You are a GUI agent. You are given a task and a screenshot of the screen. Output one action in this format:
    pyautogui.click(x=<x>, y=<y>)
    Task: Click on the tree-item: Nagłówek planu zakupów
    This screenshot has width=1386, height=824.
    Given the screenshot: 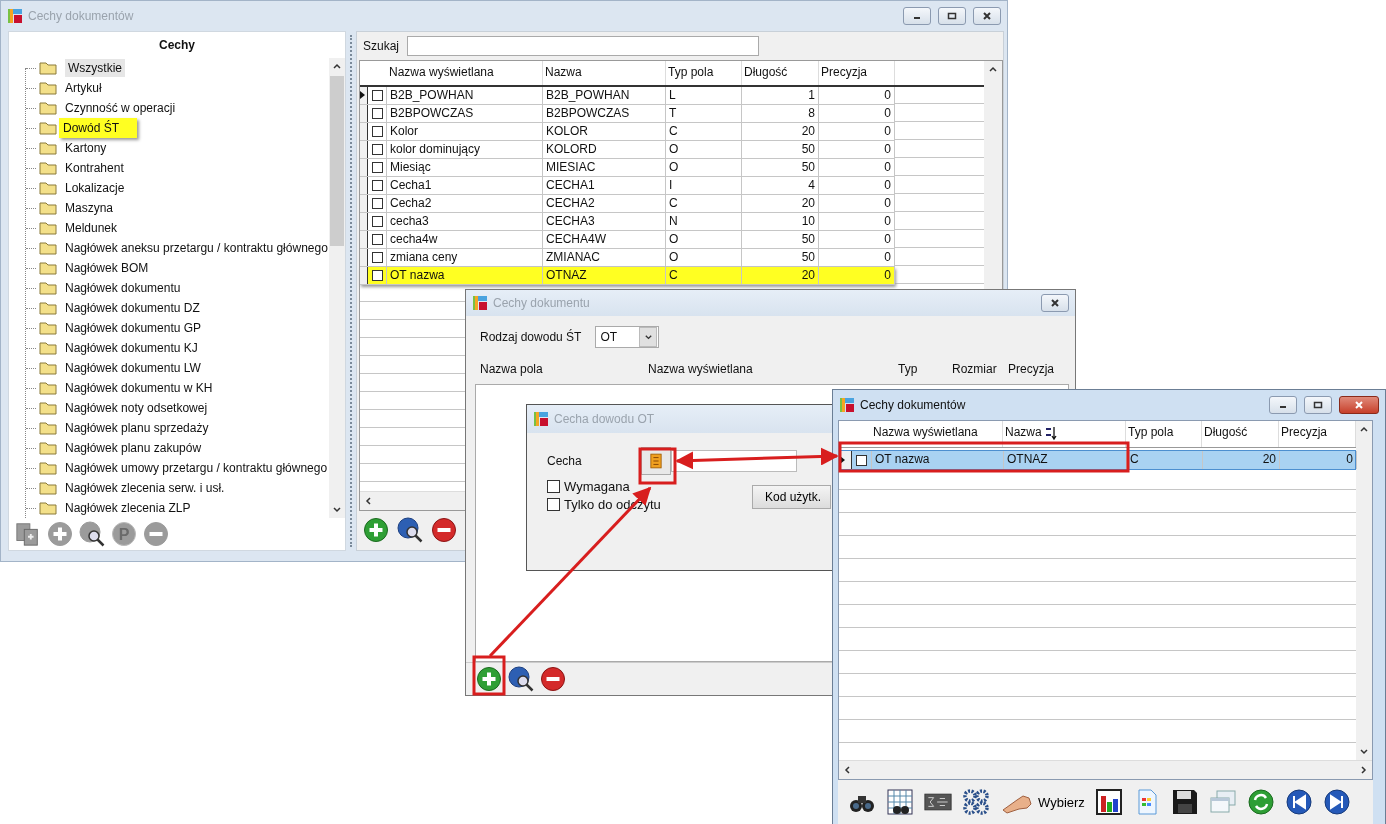 What is the action you would take?
    pyautogui.click(x=133, y=448)
    